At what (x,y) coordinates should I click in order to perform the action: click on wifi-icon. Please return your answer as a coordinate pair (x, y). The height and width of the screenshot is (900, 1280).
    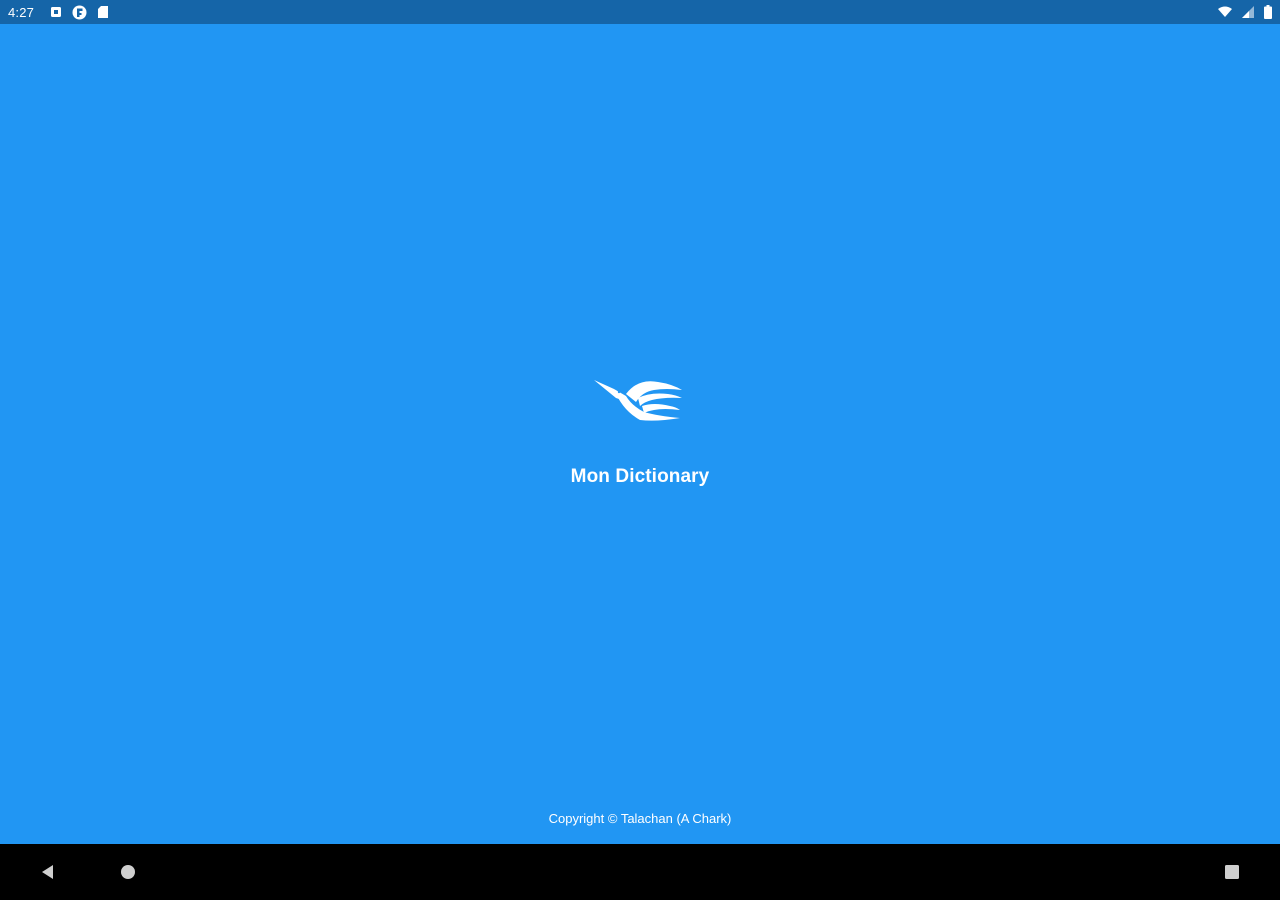
    Looking at the image, I should click on (1225, 12).